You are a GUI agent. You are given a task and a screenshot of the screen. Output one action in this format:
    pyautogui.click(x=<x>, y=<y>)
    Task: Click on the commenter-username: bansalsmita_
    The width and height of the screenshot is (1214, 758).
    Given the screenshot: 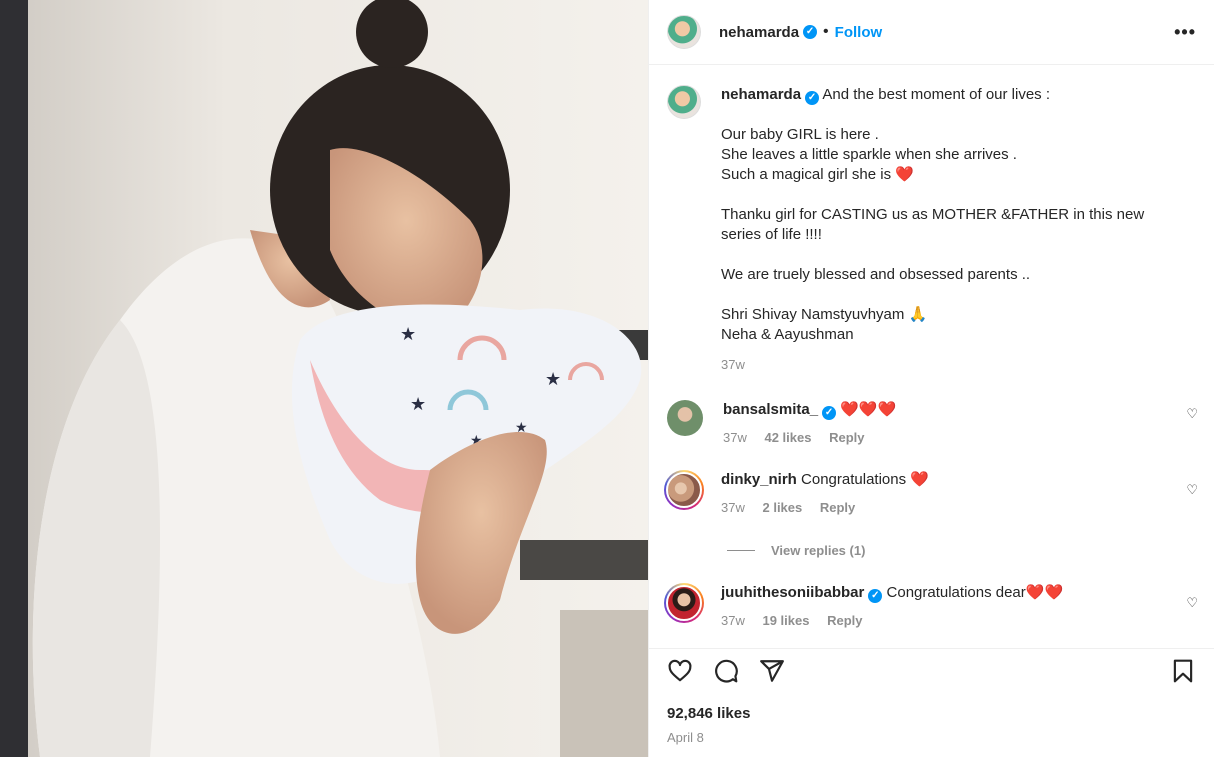 What is the action you would take?
    pyautogui.click(x=770, y=409)
    